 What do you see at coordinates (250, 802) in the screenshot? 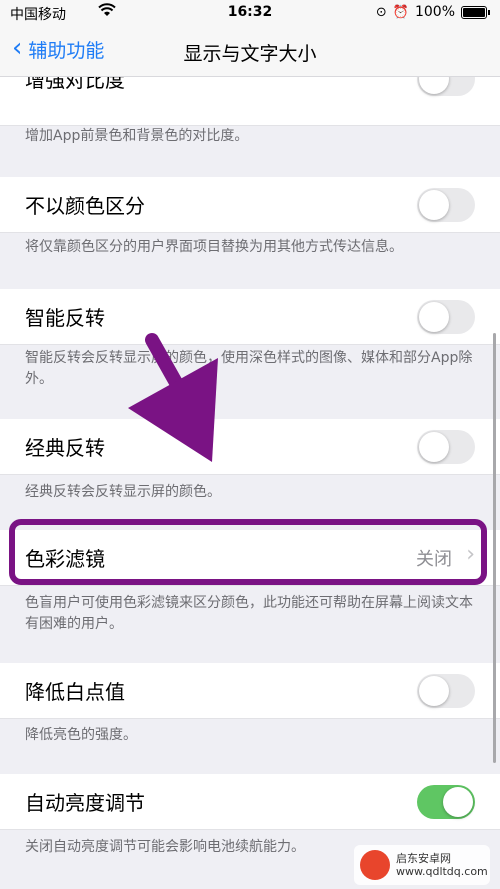
I see `row-auto-brightness: 自动亮度调节` at bounding box center [250, 802].